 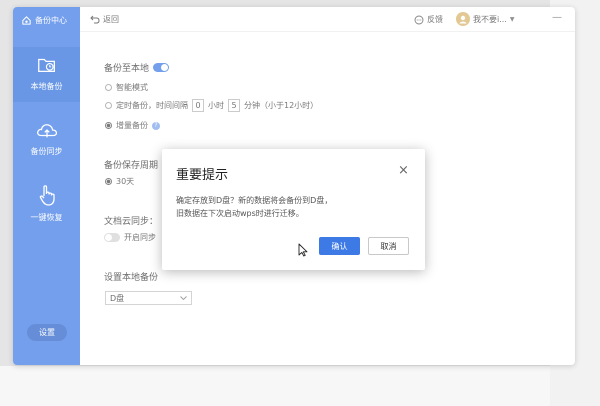 What do you see at coordinates (240, 213) in the screenshot?
I see `dialog-message-line-2: 旧数据在下次启动wps时进行迁移。` at bounding box center [240, 213].